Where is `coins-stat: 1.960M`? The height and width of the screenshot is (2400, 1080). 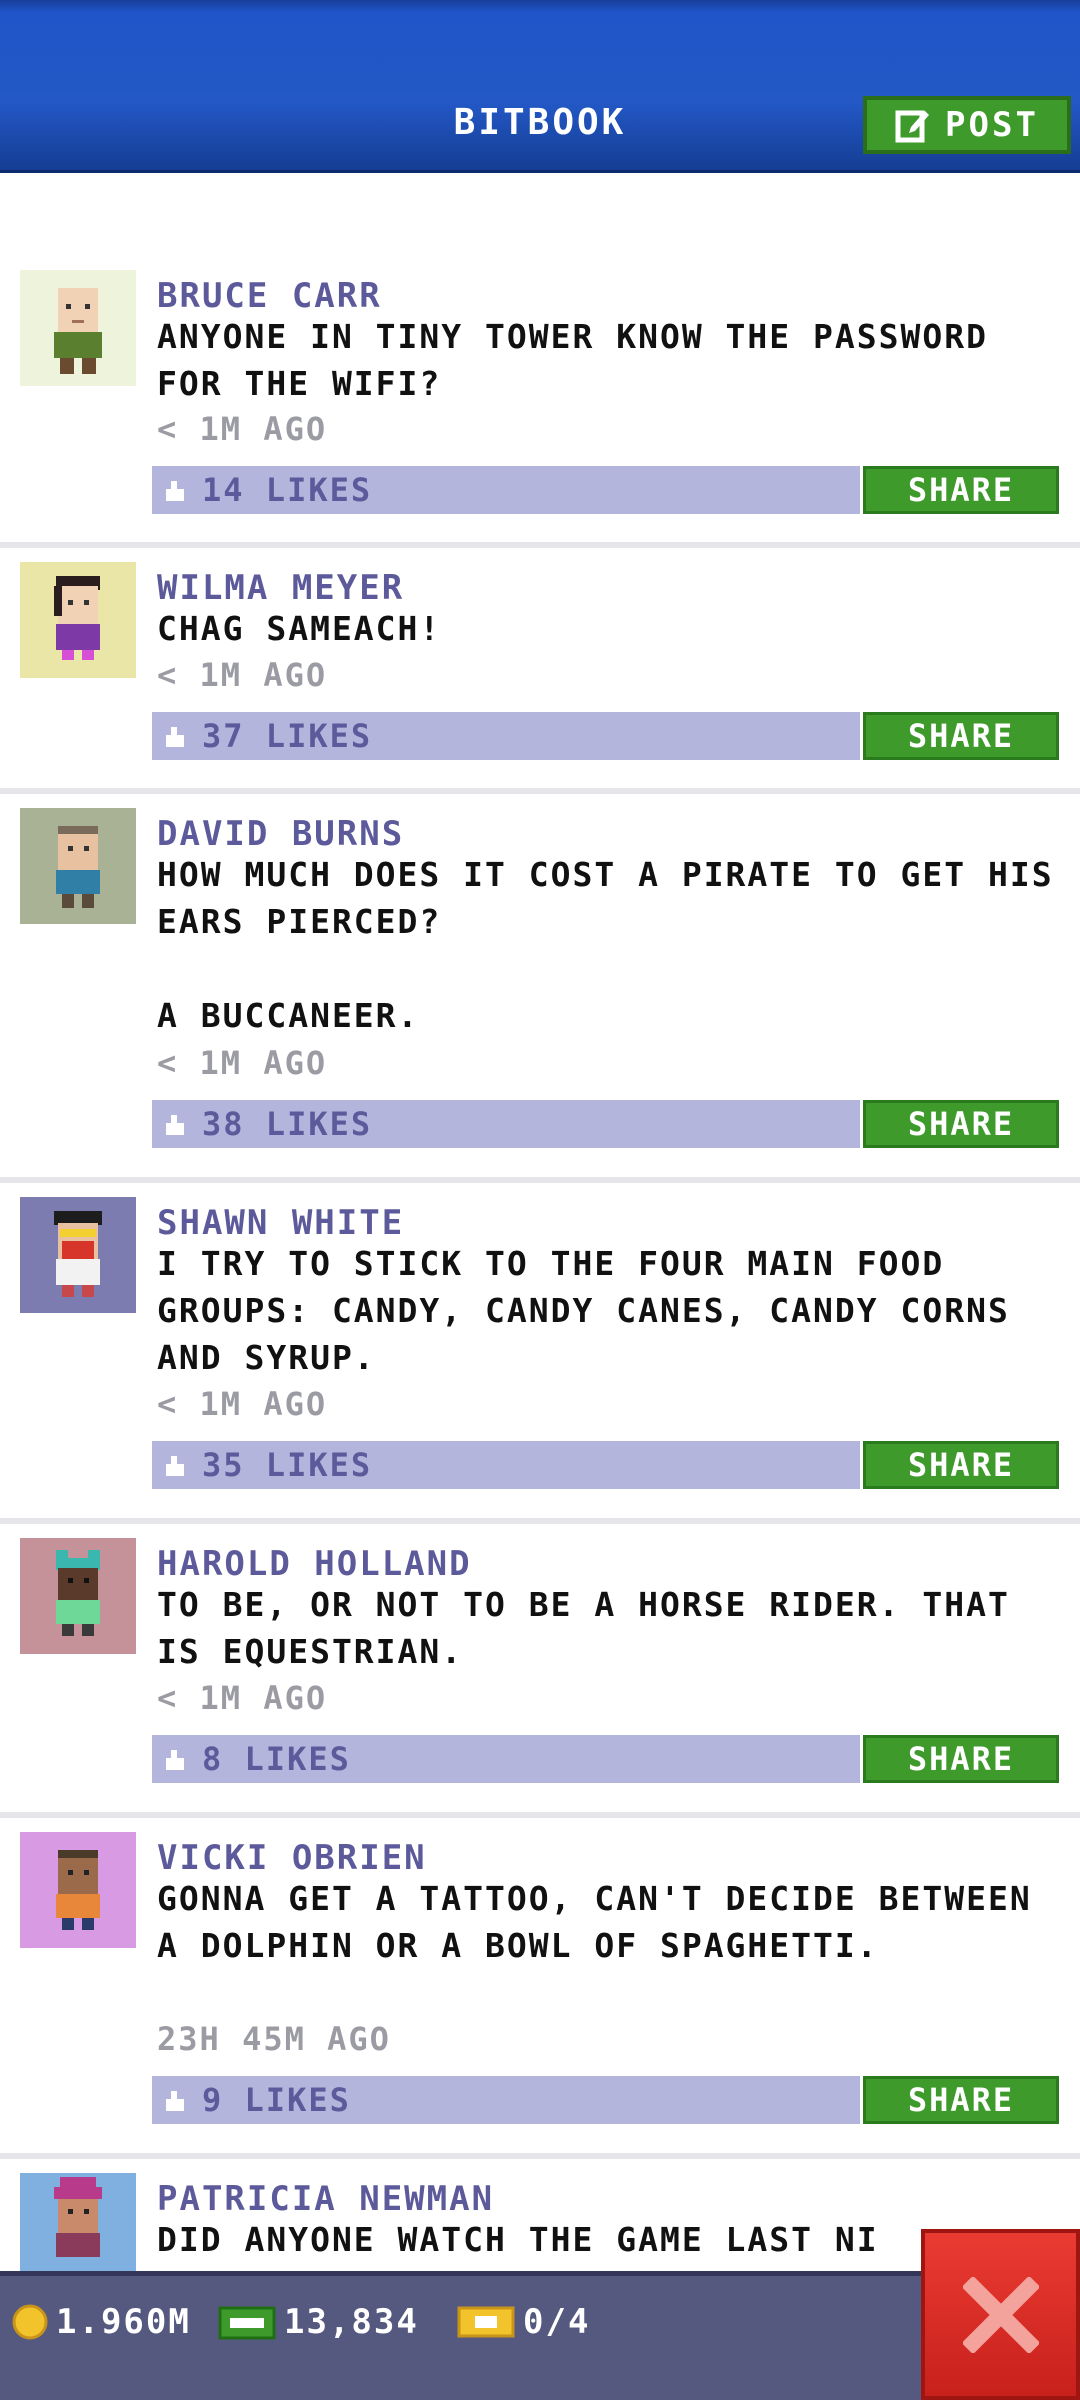 coins-stat: 1.960M is located at coordinates (101, 2322).